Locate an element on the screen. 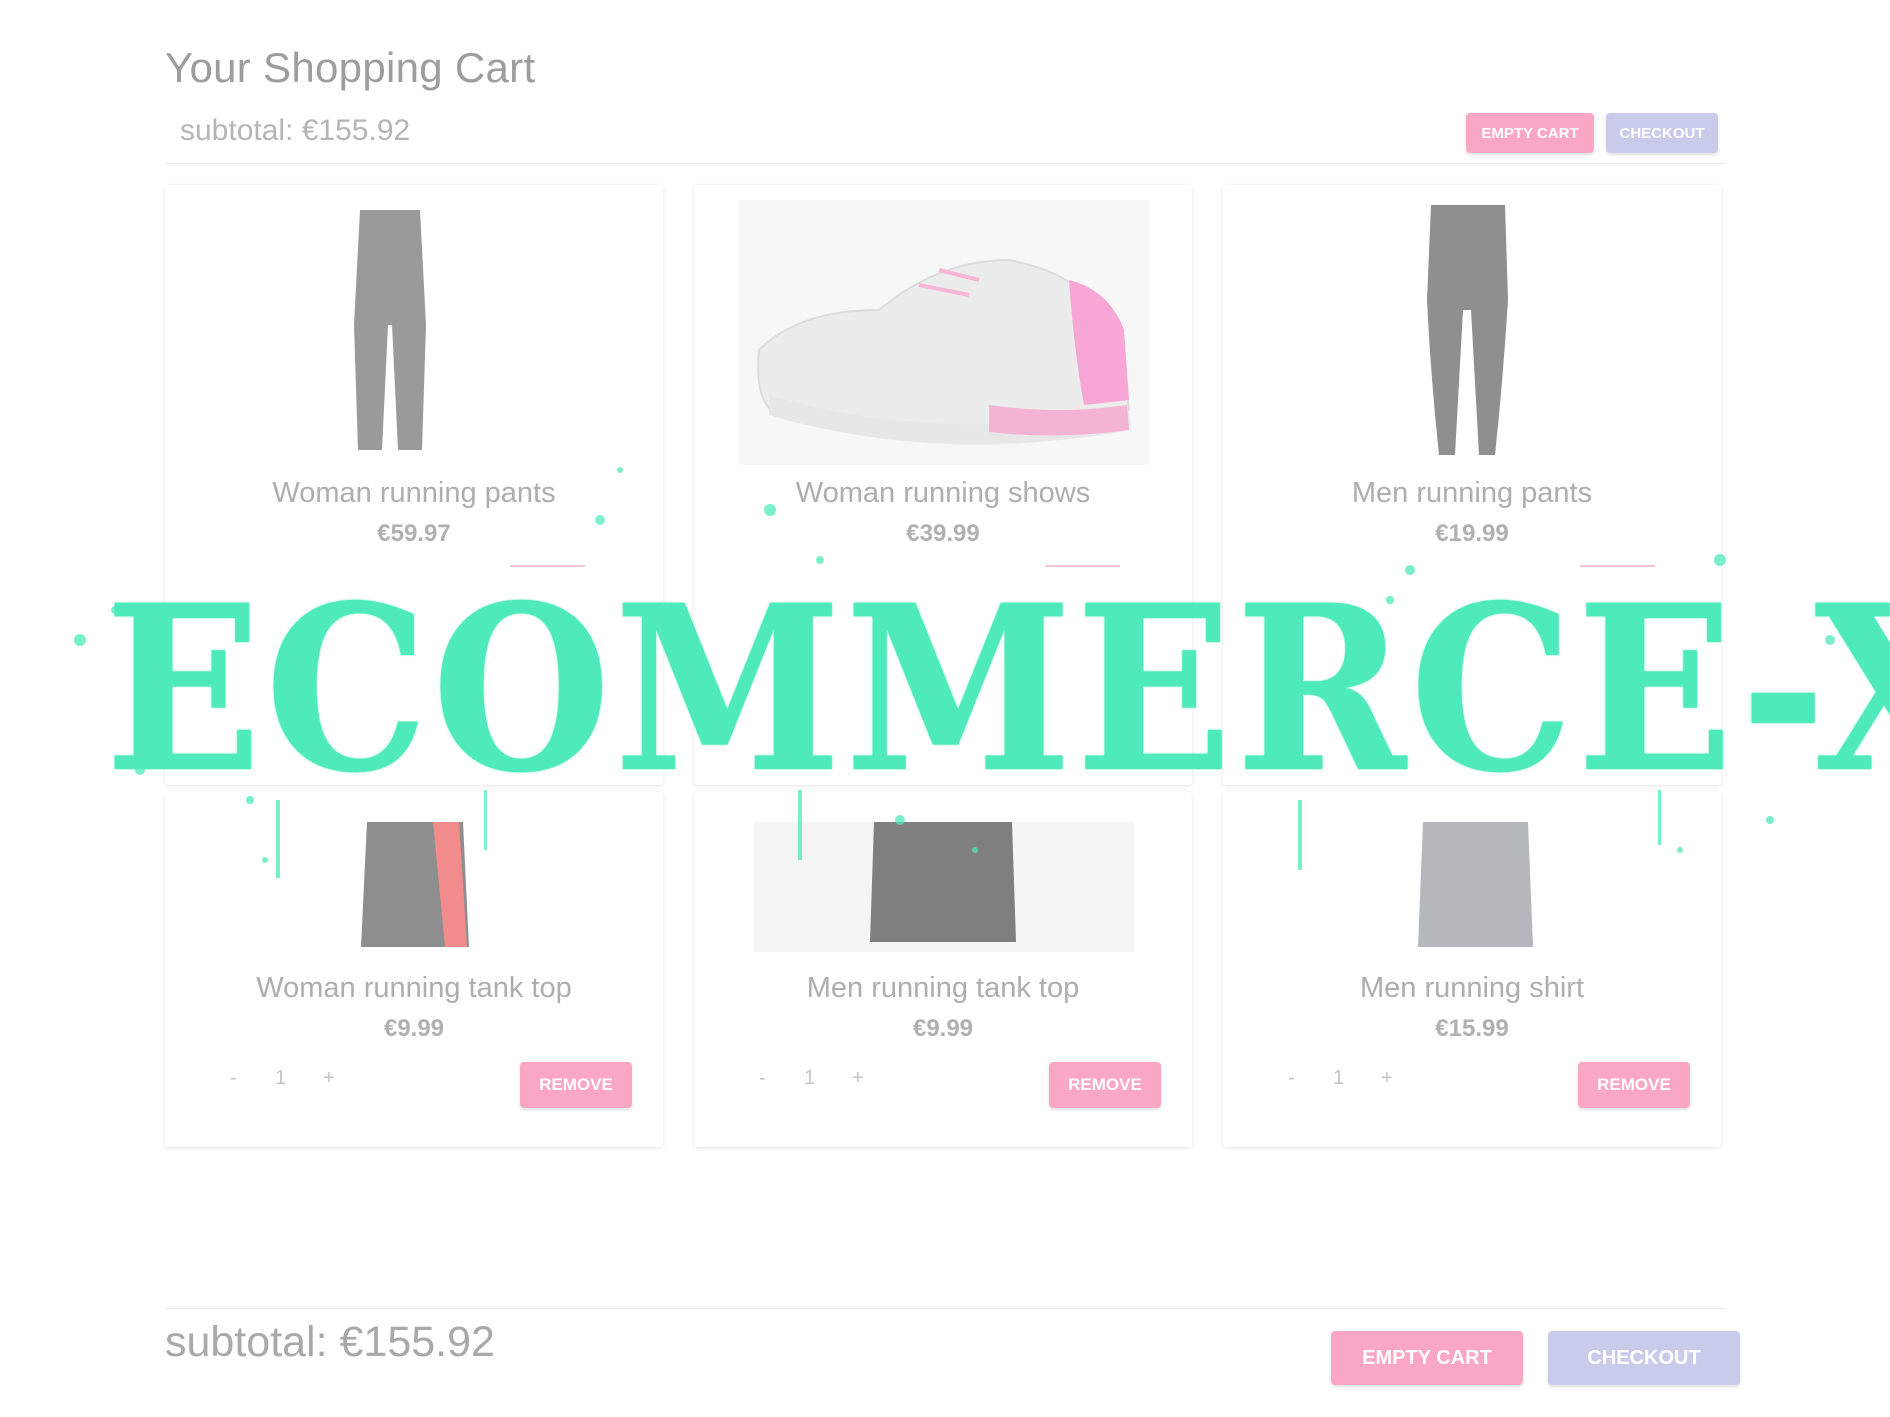 This screenshot has height=1417, width=1890. item-price: €15.99 is located at coordinates (1472, 1028).